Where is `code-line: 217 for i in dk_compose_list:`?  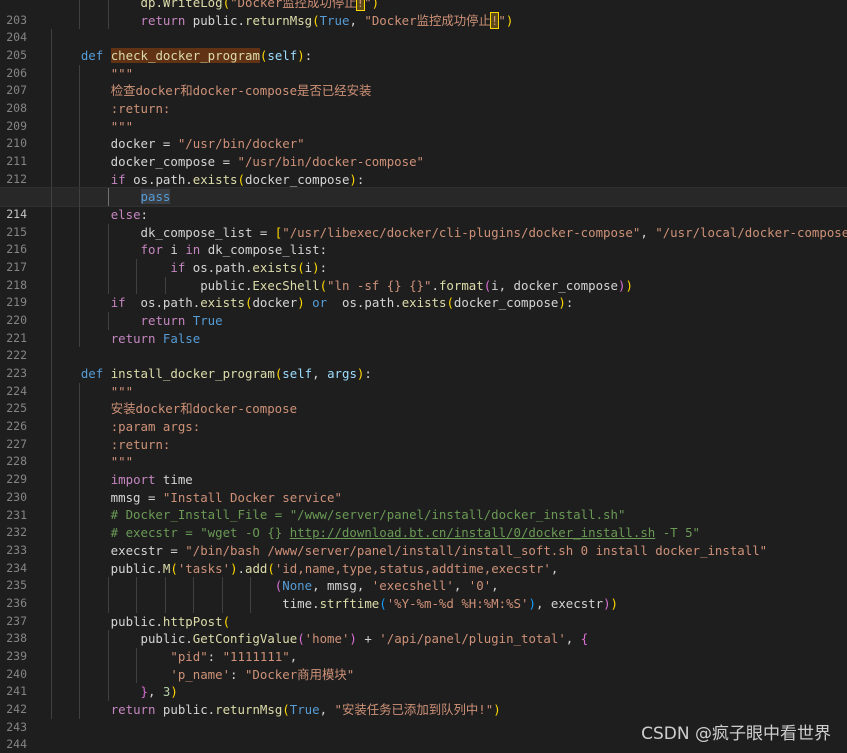 code-line: 217 for i in dk_compose_list: is located at coordinates (423, 257).